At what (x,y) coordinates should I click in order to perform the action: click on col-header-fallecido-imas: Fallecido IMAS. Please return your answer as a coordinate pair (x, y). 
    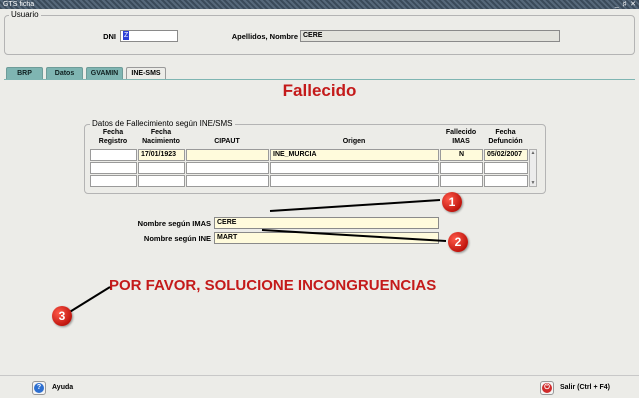
    Looking at the image, I should click on (461, 137).